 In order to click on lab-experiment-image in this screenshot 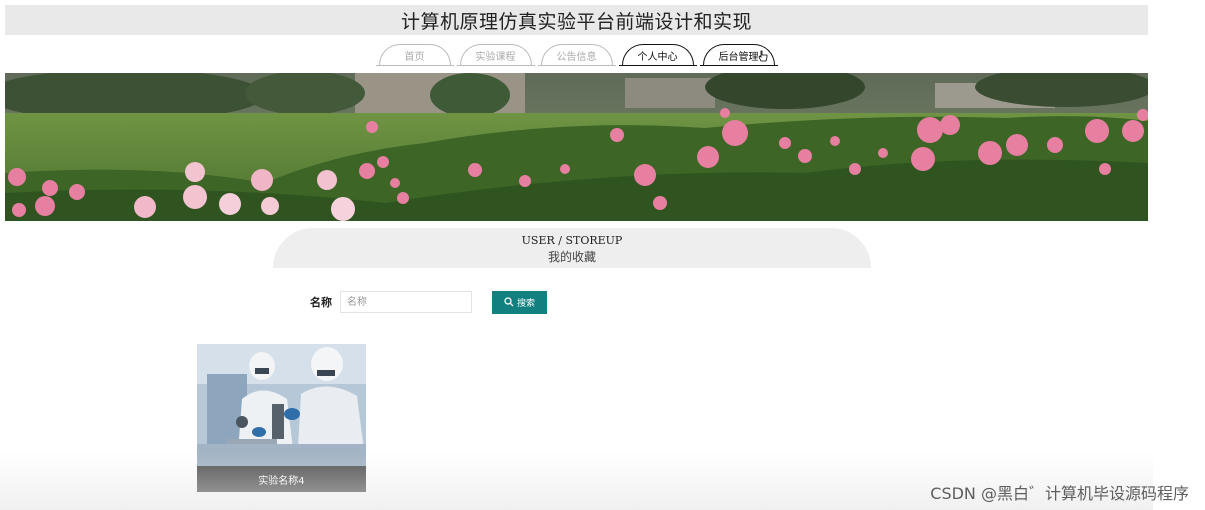, I will do `click(281, 405)`.